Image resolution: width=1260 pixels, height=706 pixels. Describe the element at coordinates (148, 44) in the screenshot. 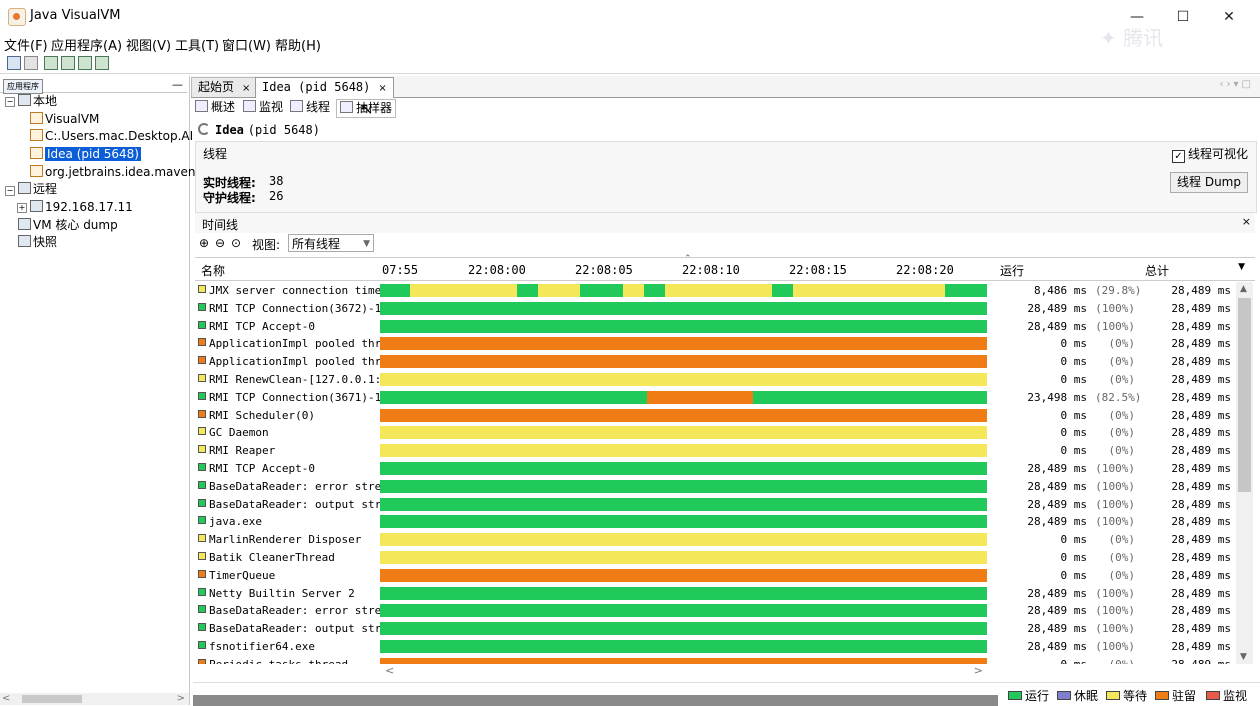

I see `menu-view: 视图(V)` at that location.